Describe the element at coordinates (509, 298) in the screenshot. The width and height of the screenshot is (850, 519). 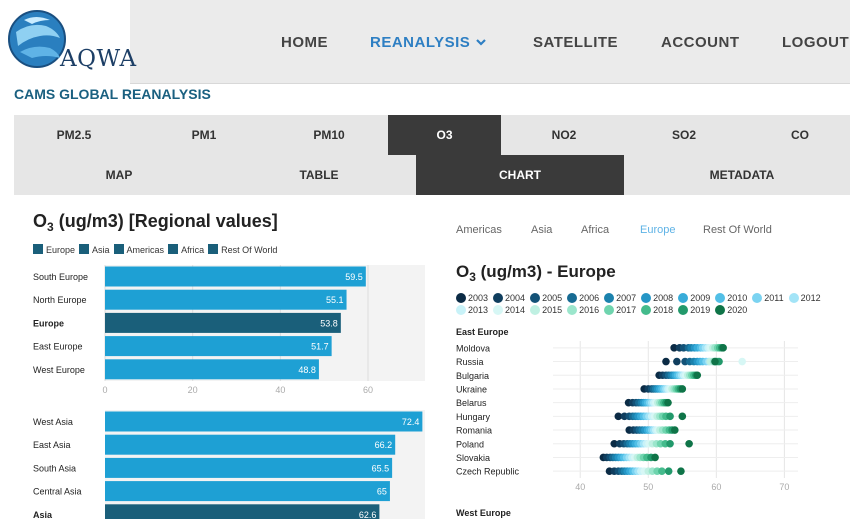
I see `year-legend-item: 2004` at that location.